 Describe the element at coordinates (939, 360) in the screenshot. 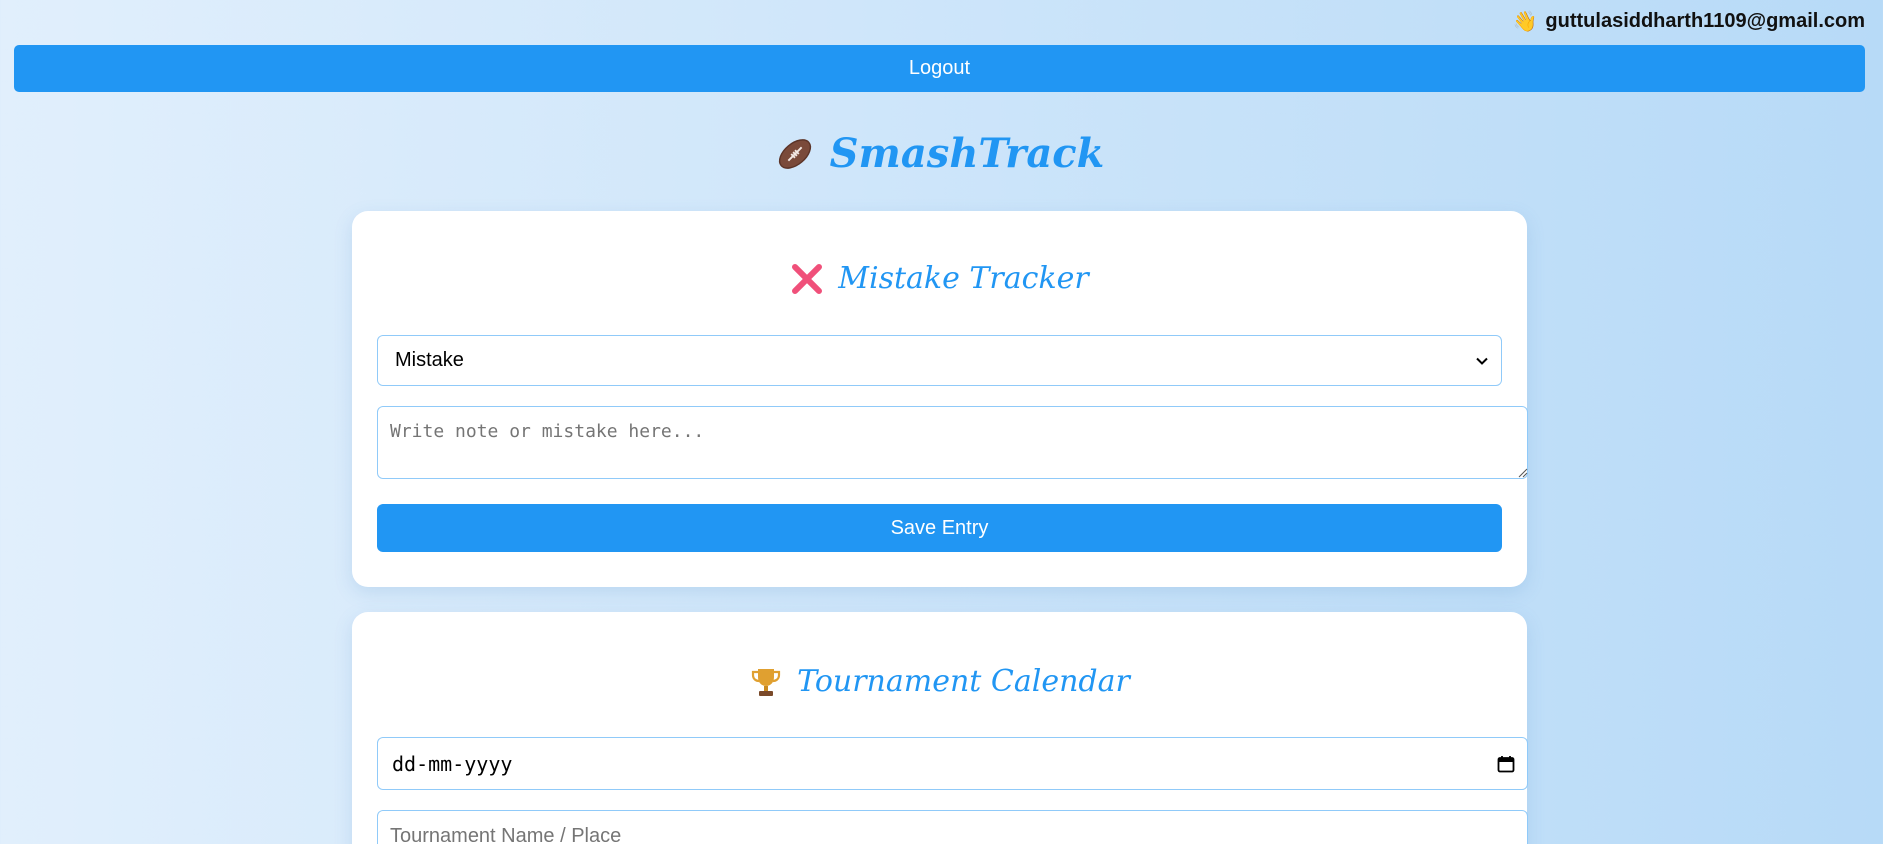

I see `entry-type-select: Mistake` at that location.